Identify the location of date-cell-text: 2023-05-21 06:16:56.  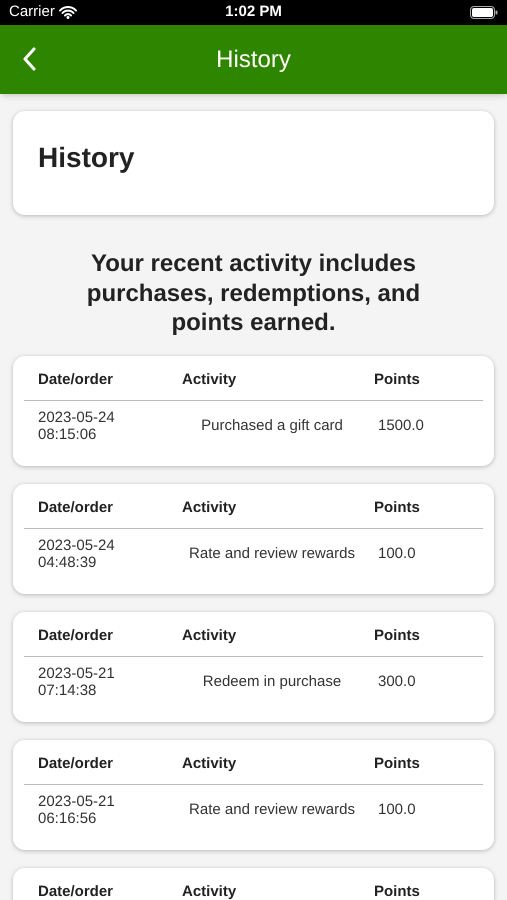
(77, 810).